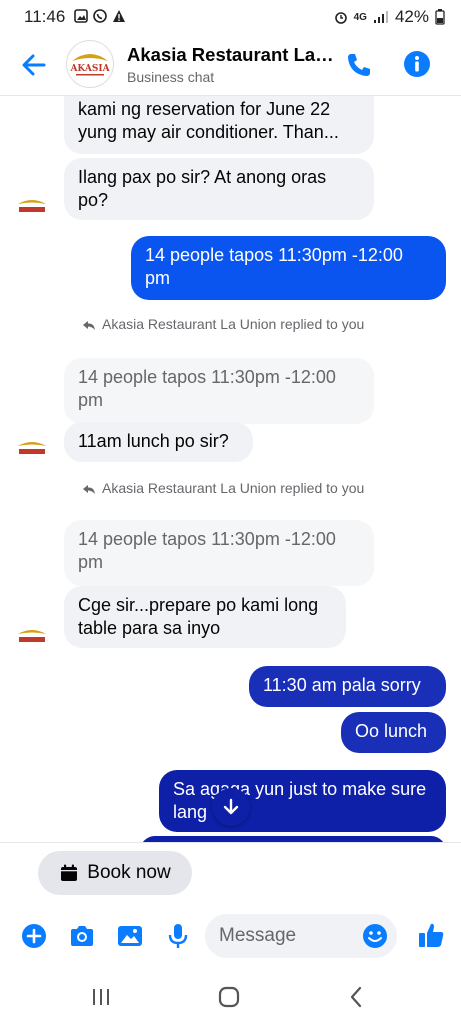  I want to click on akasia-logo-icon: AKASIA, so click(90, 65).